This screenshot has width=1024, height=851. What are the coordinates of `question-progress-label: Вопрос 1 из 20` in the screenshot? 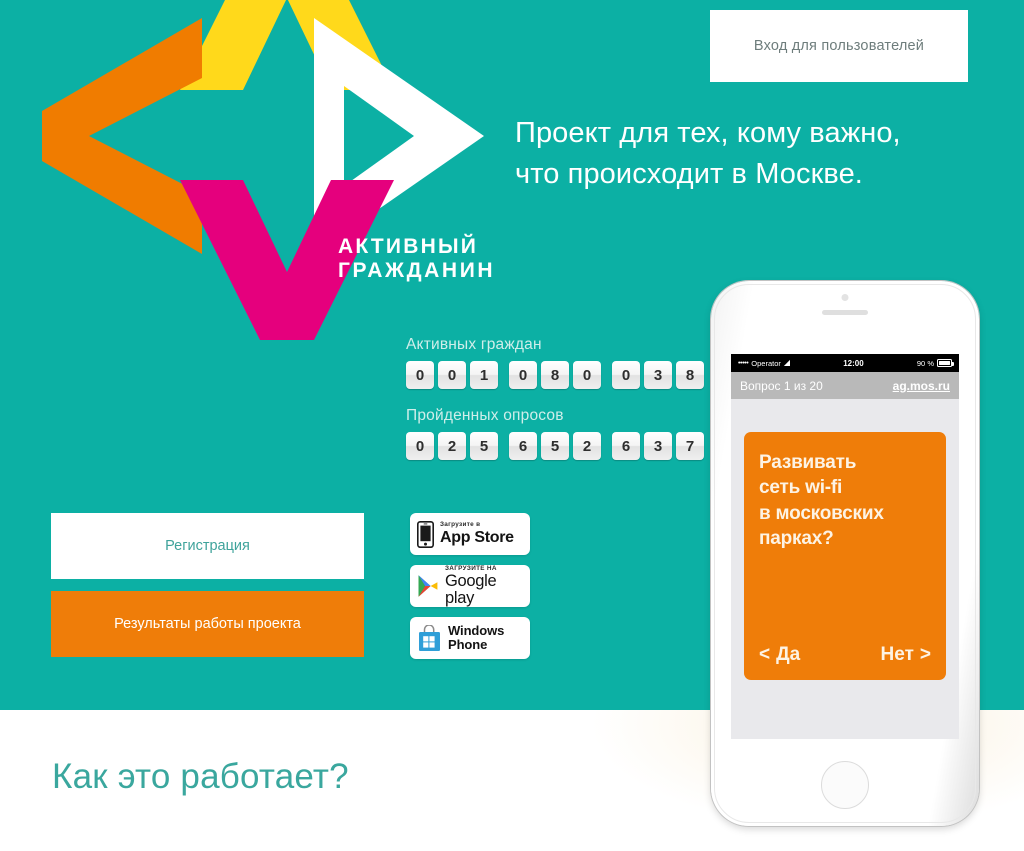 It's located at (781, 385).